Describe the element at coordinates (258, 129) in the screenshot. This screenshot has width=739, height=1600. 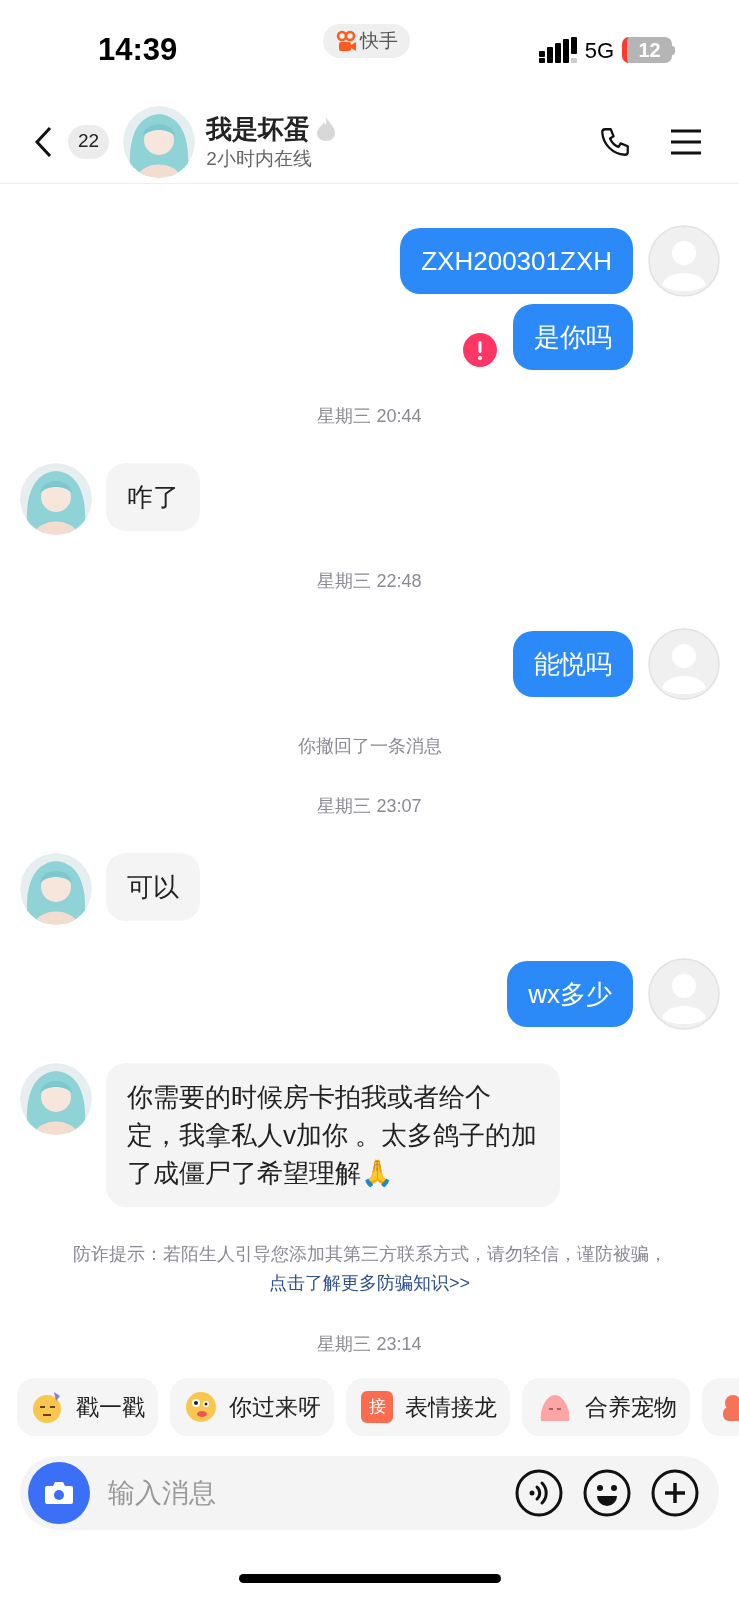
I see `contact-name: 我是坏蛋` at that location.